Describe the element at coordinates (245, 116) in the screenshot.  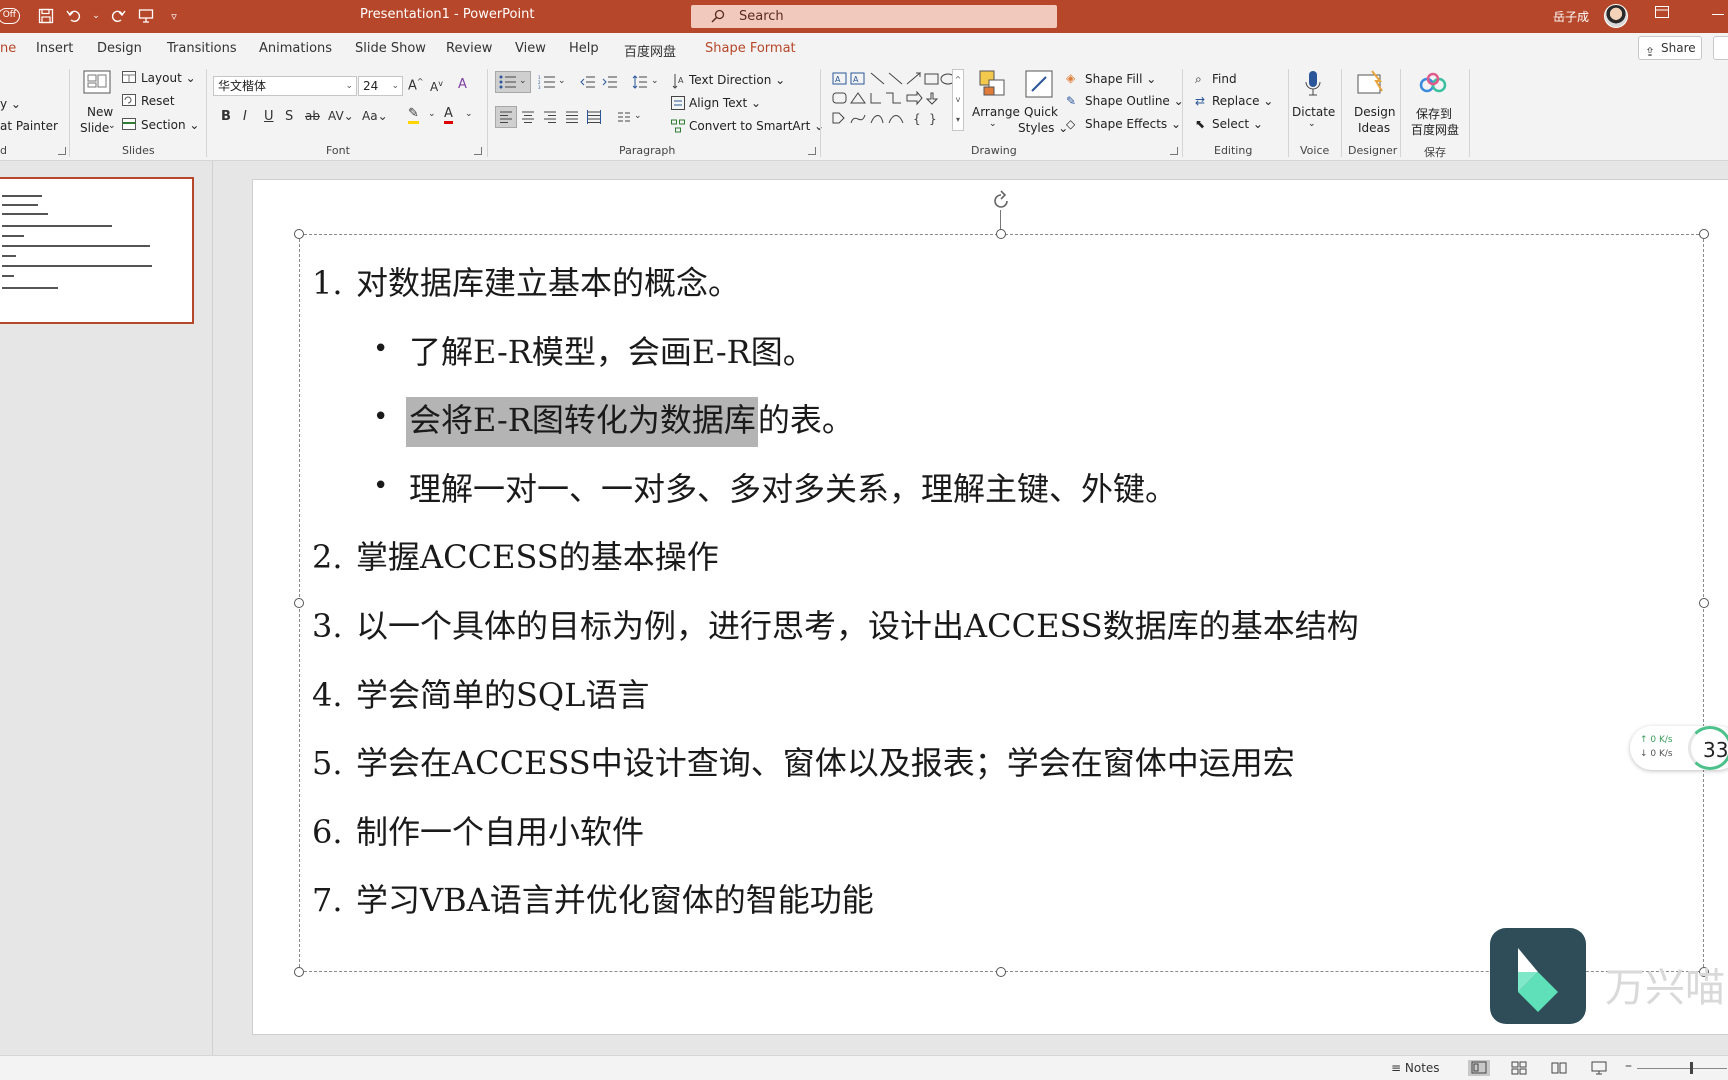
I see `italic-icon: I` at that location.